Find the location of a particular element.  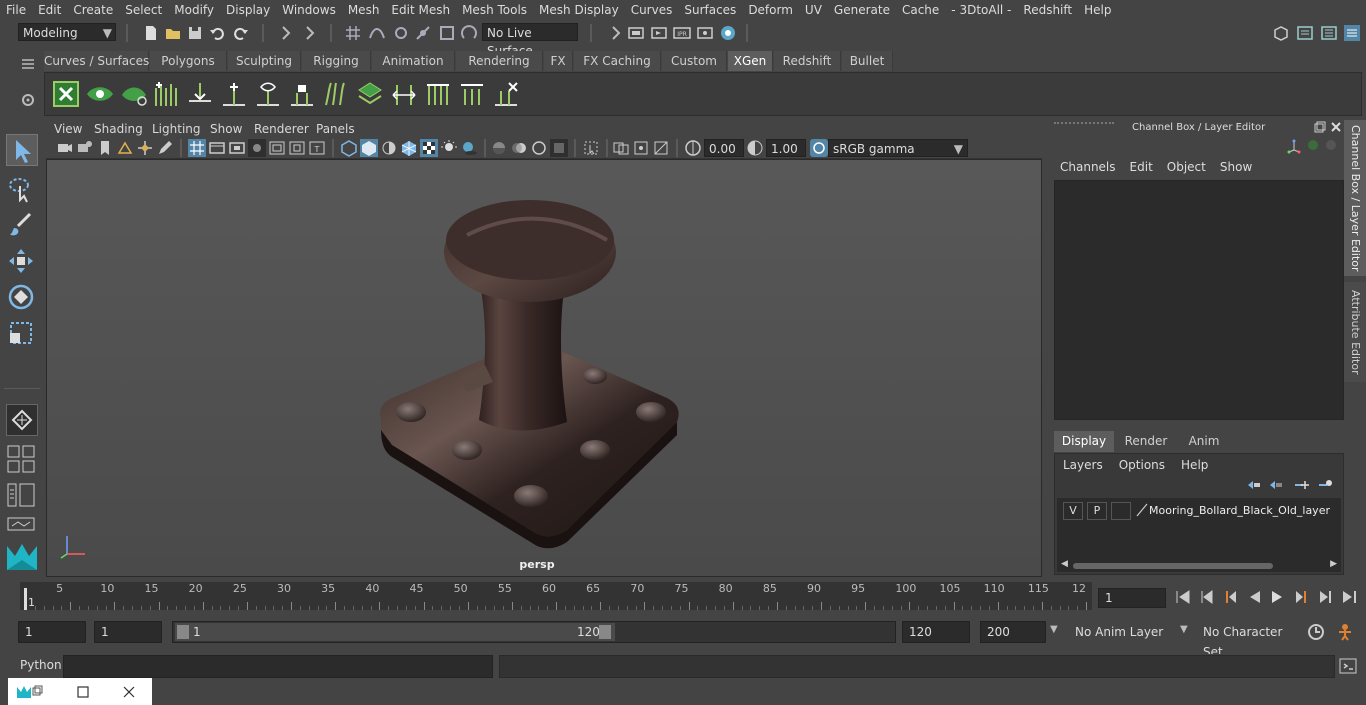

viewport-menu-item: View is located at coordinates (68, 129).